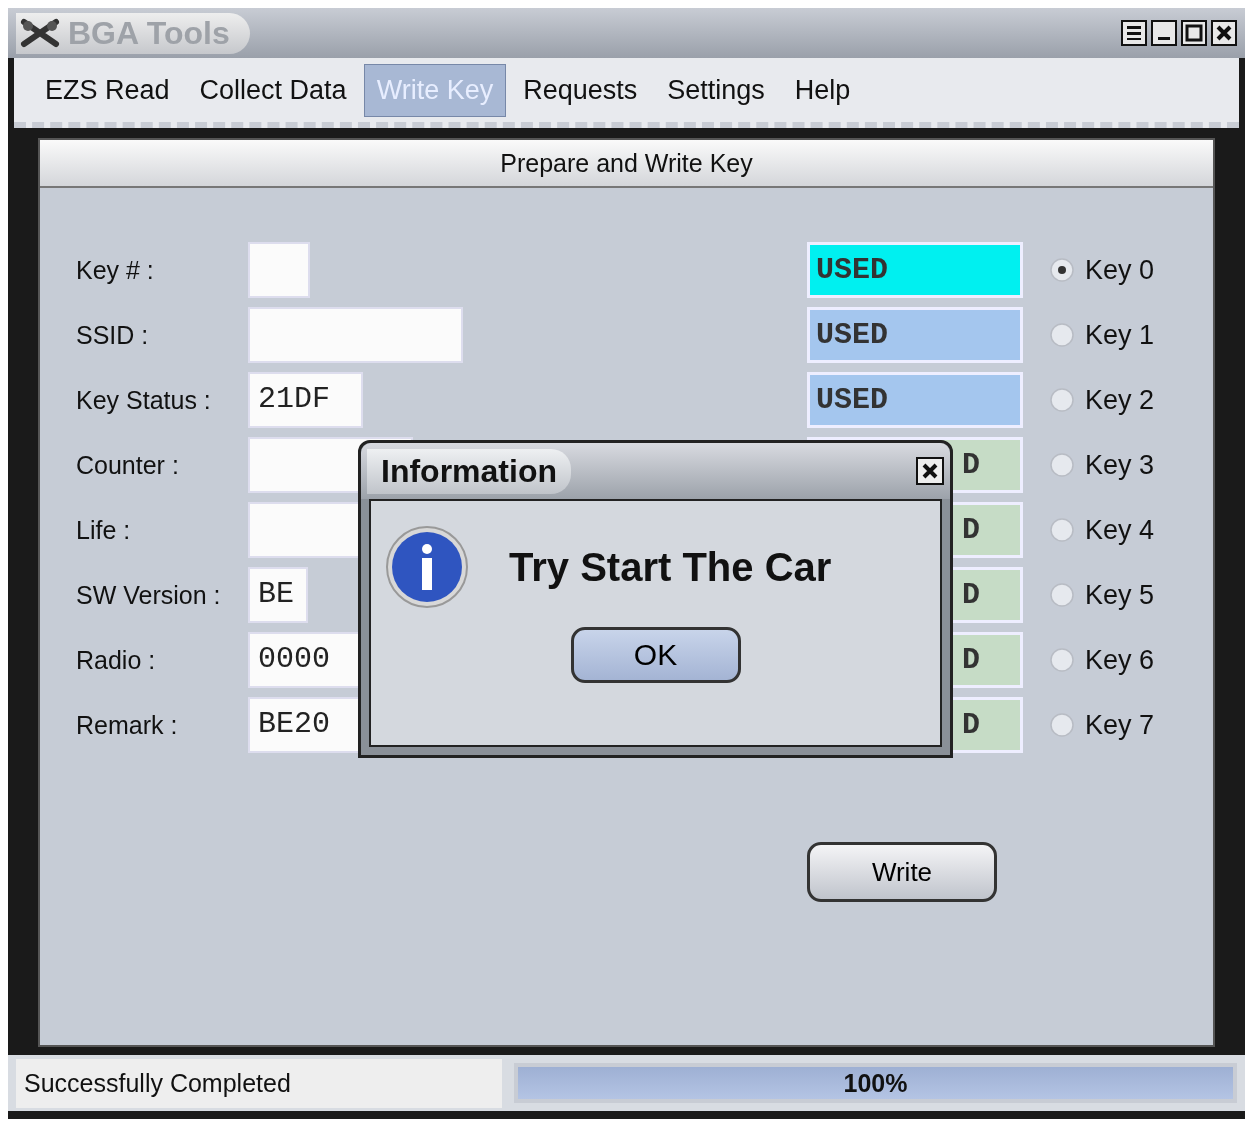  I want to click on key-radio: Key 7, so click(1113, 725).